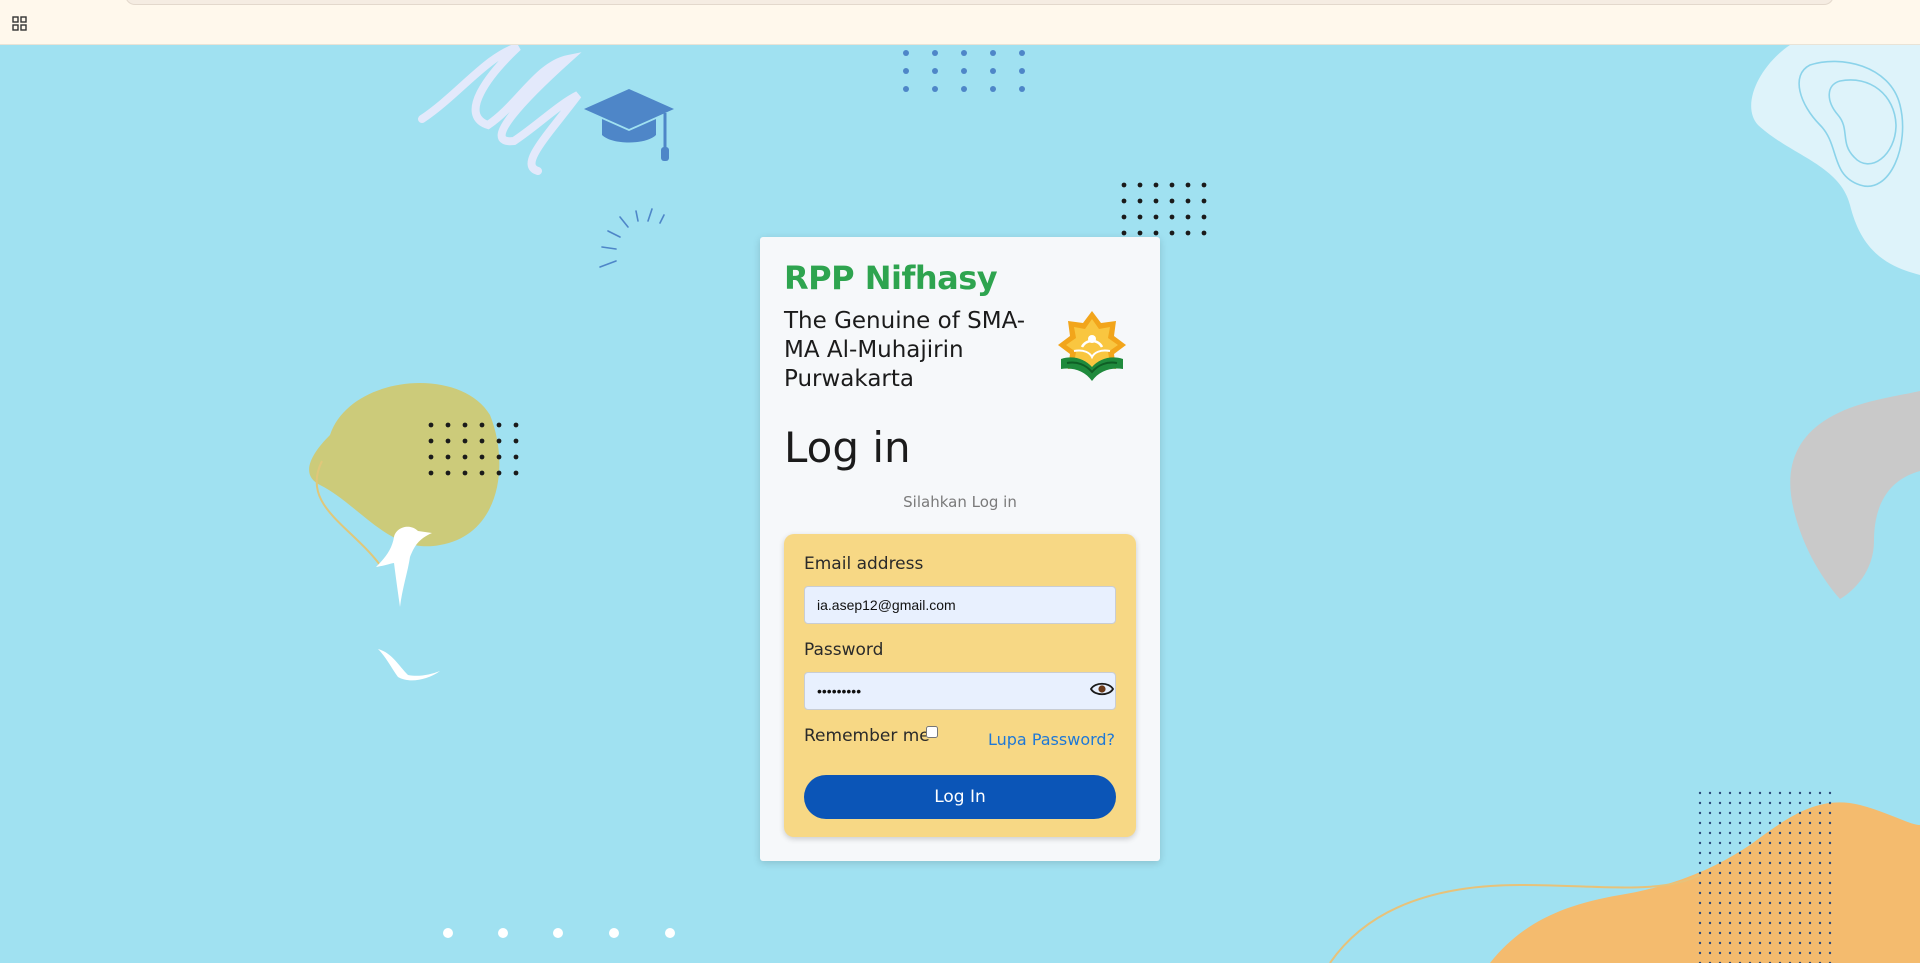 The width and height of the screenshot is (1920, 963). I want to click on sparkle-decoration, so click(632, 238).